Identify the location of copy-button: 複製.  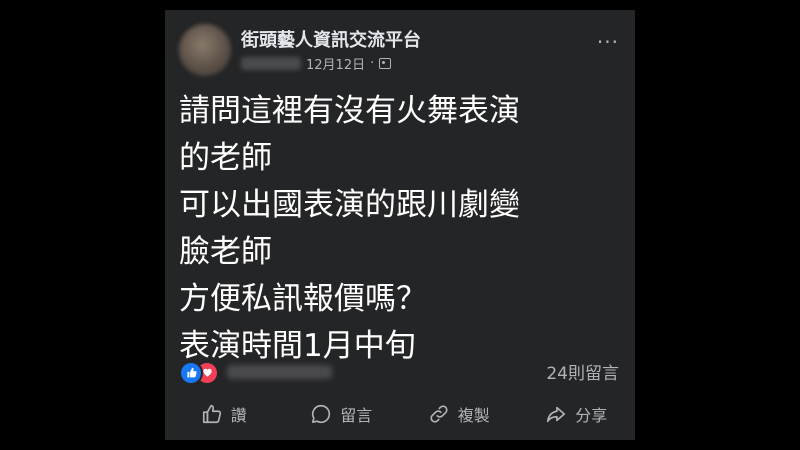
(459, 414).